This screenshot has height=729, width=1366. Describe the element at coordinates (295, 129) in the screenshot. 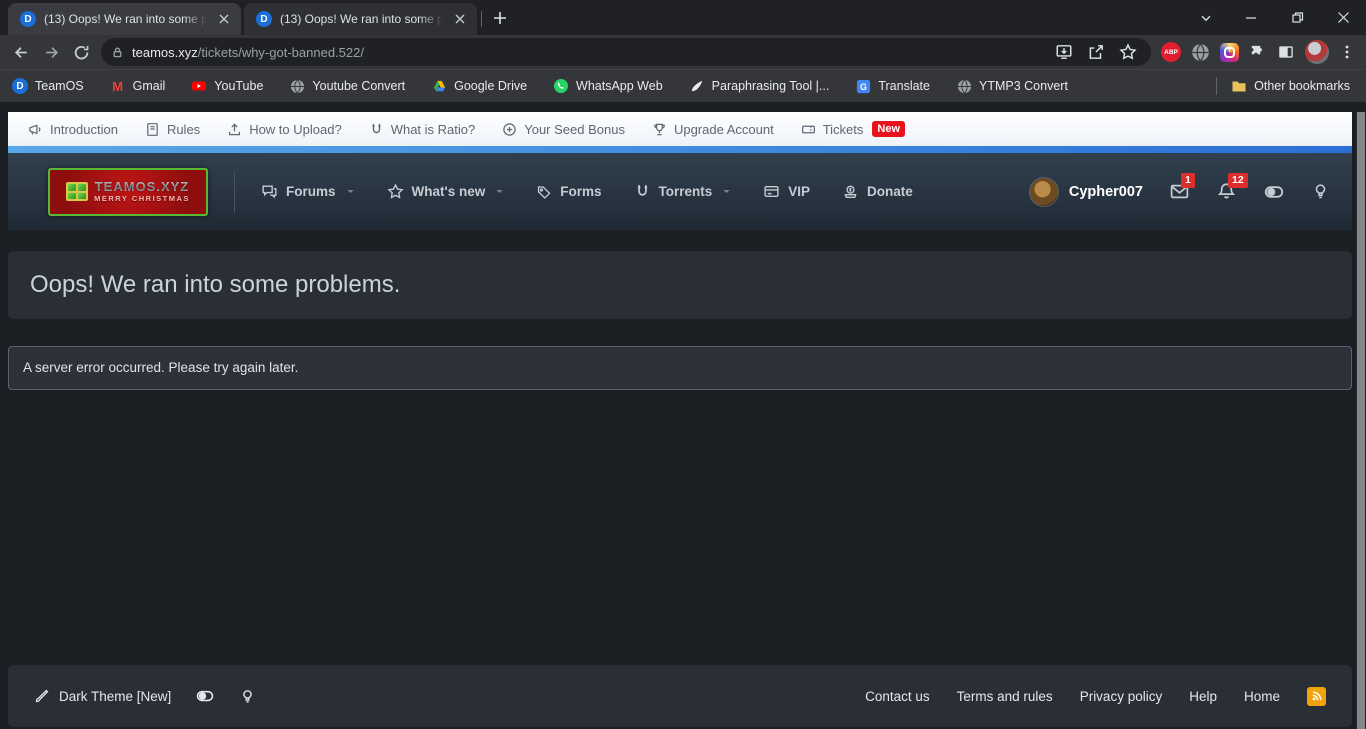

I see `subnav-label: How to Upload?` at that location.